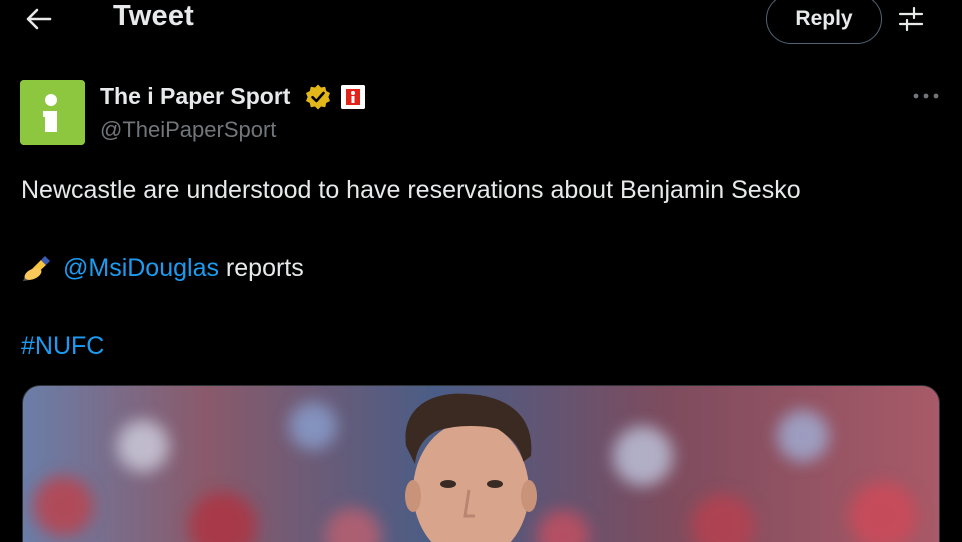 The height and width of the screenshot is (542, 962). What do you see at coordinates (188, 130) in the screenshot?
I see `author-handle: @TheiPaperSport` at bounding box center [188, 130].